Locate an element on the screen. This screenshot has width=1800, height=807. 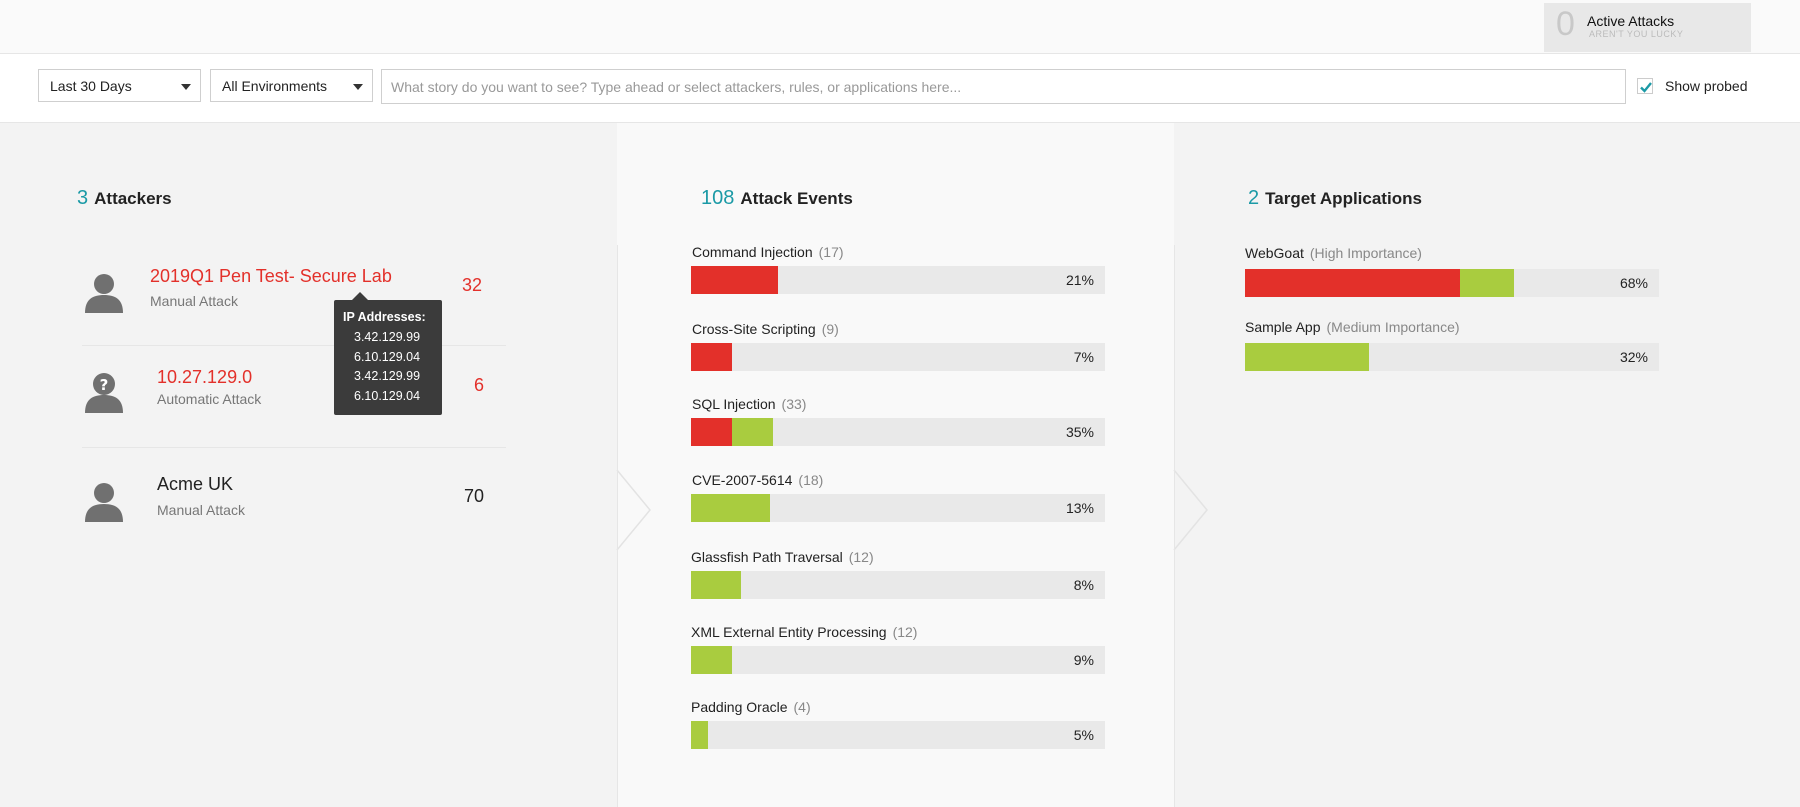
period-select: Last 30 Days is located at coordinates (119, 85).